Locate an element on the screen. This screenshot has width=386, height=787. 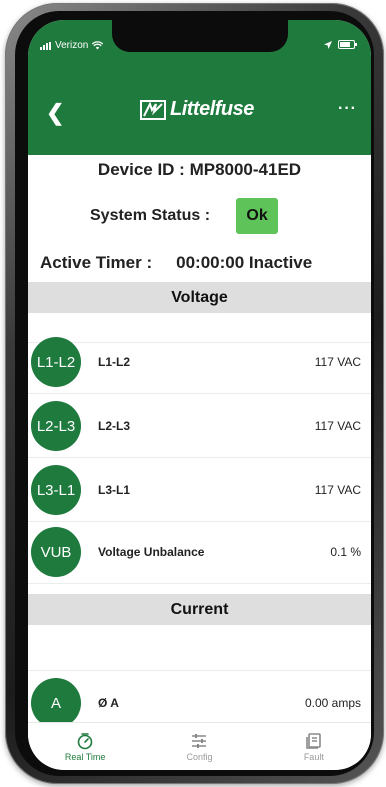
littelfuse-logo: Littelfuse is located at coordinates (197, 109).